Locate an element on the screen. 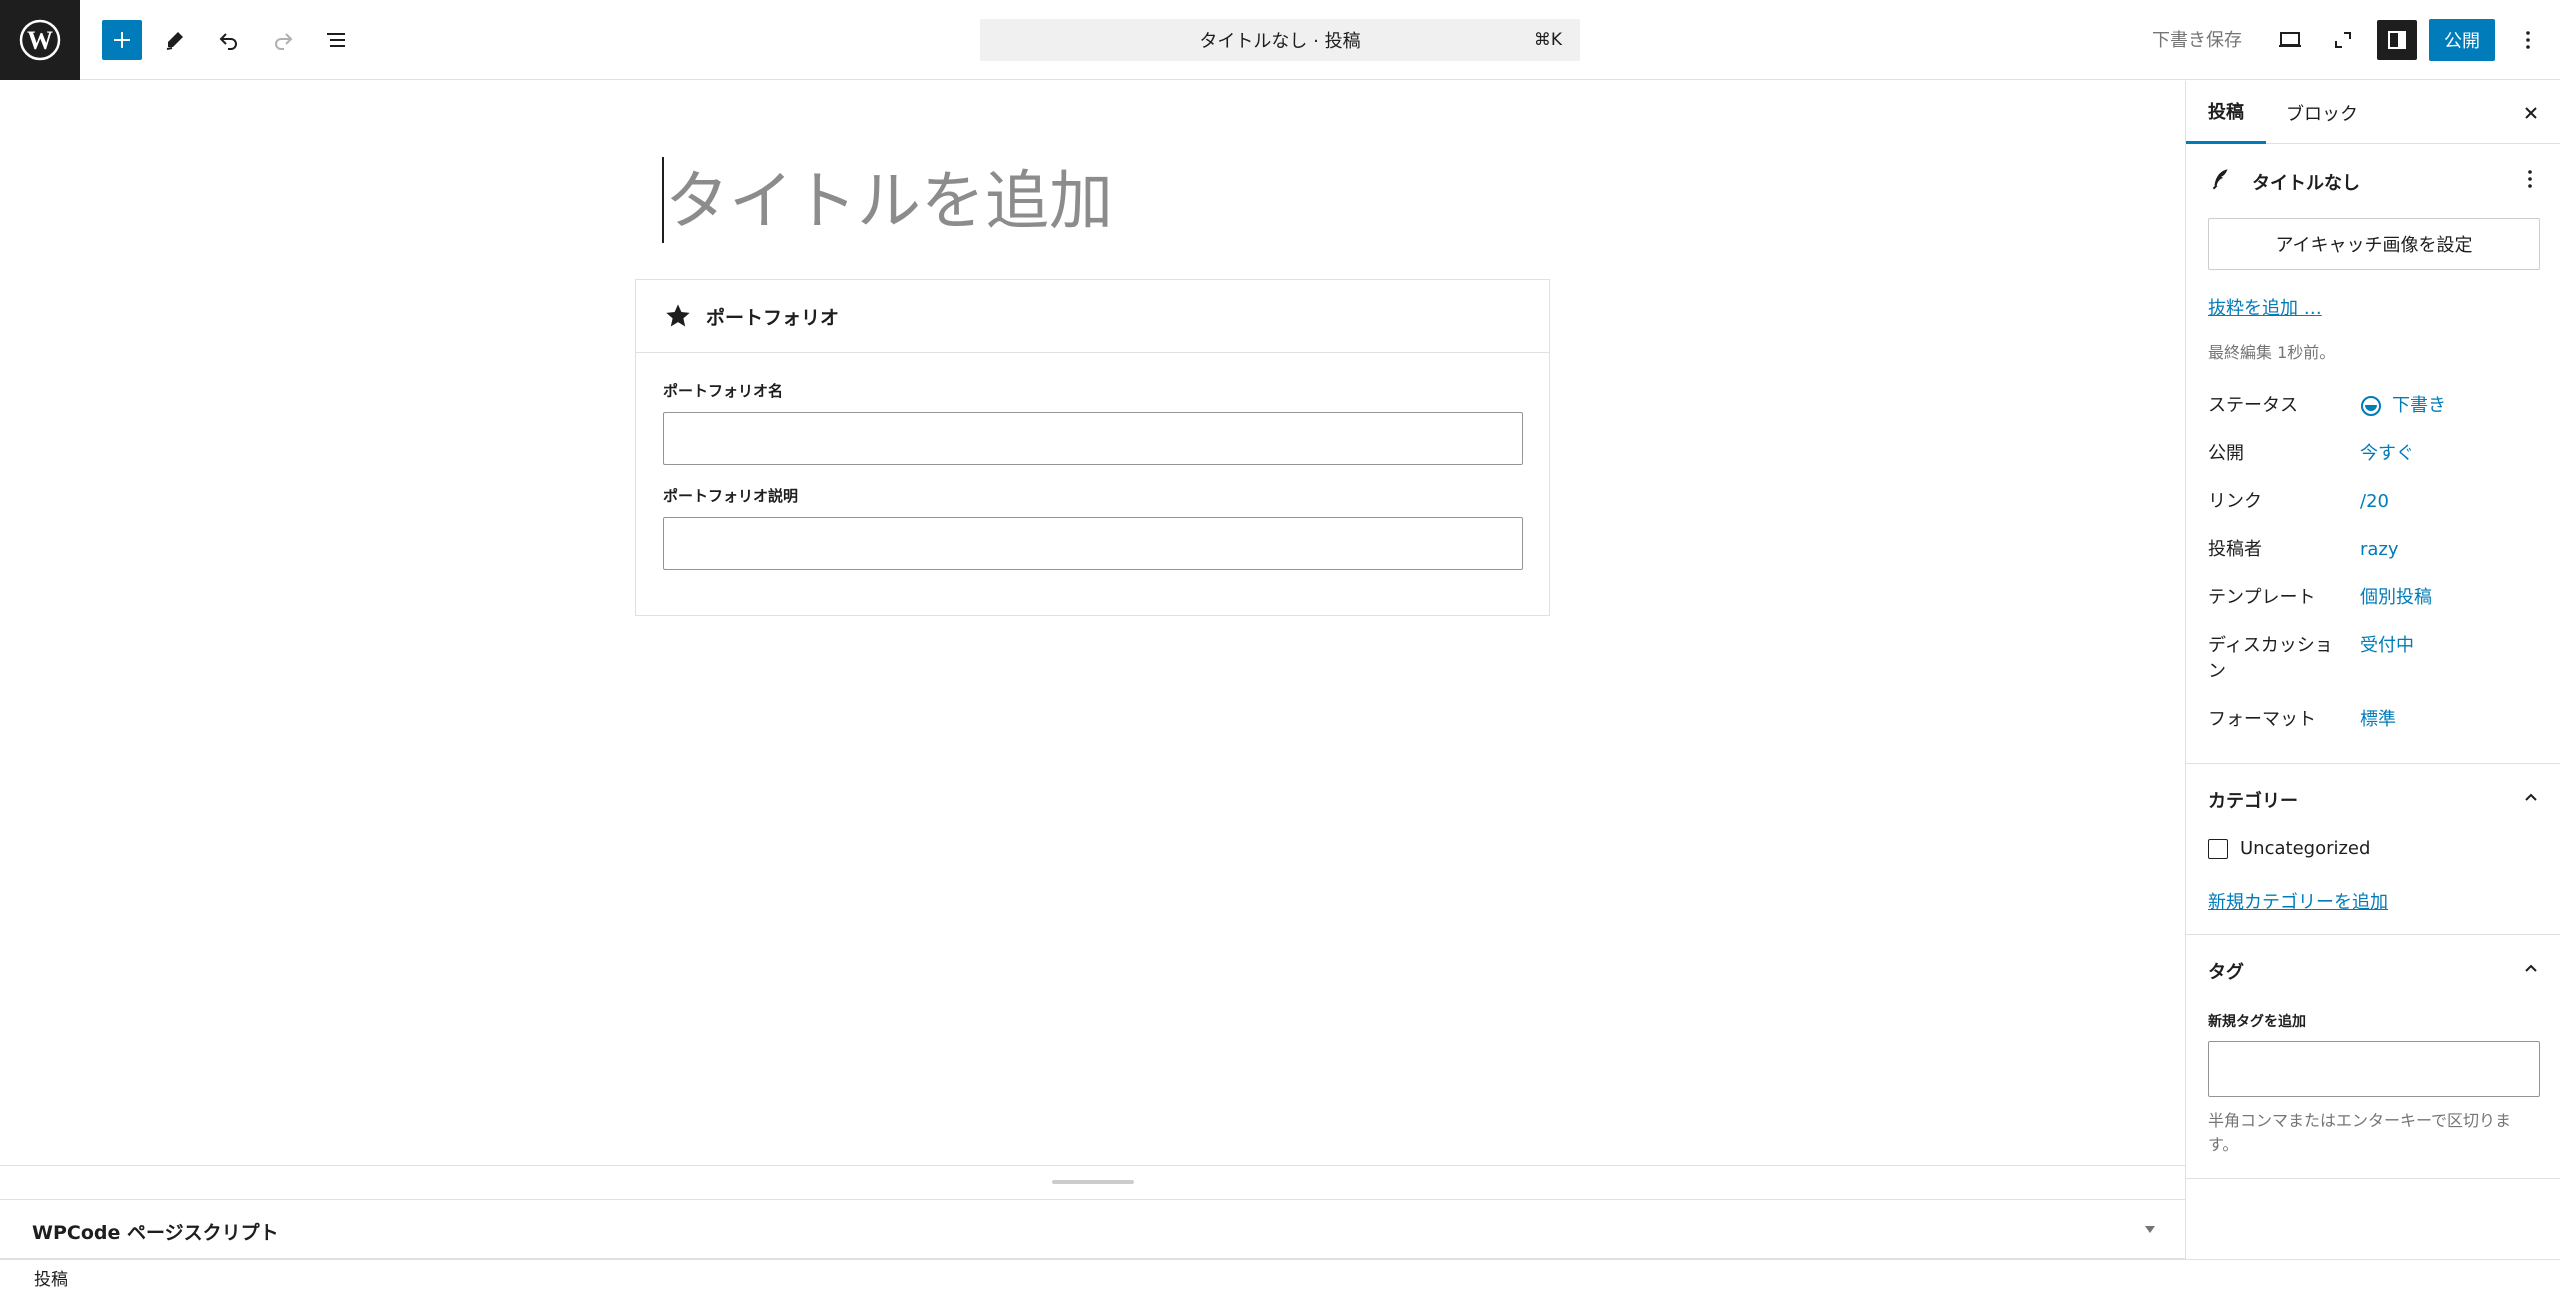  editor-header: W タイトルなし · 投稿 ⌘K 下書き保存 公開 is located at coordinates (1280, 40).